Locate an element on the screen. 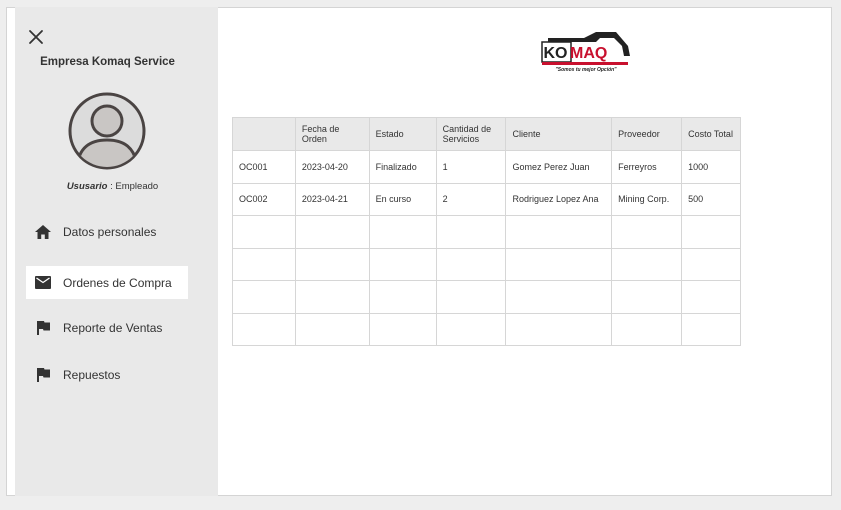 Image resolution: width=841 pixels, height=510 pixels. column-header: Cantidad de Servicios is located at coordinates (471, 134).